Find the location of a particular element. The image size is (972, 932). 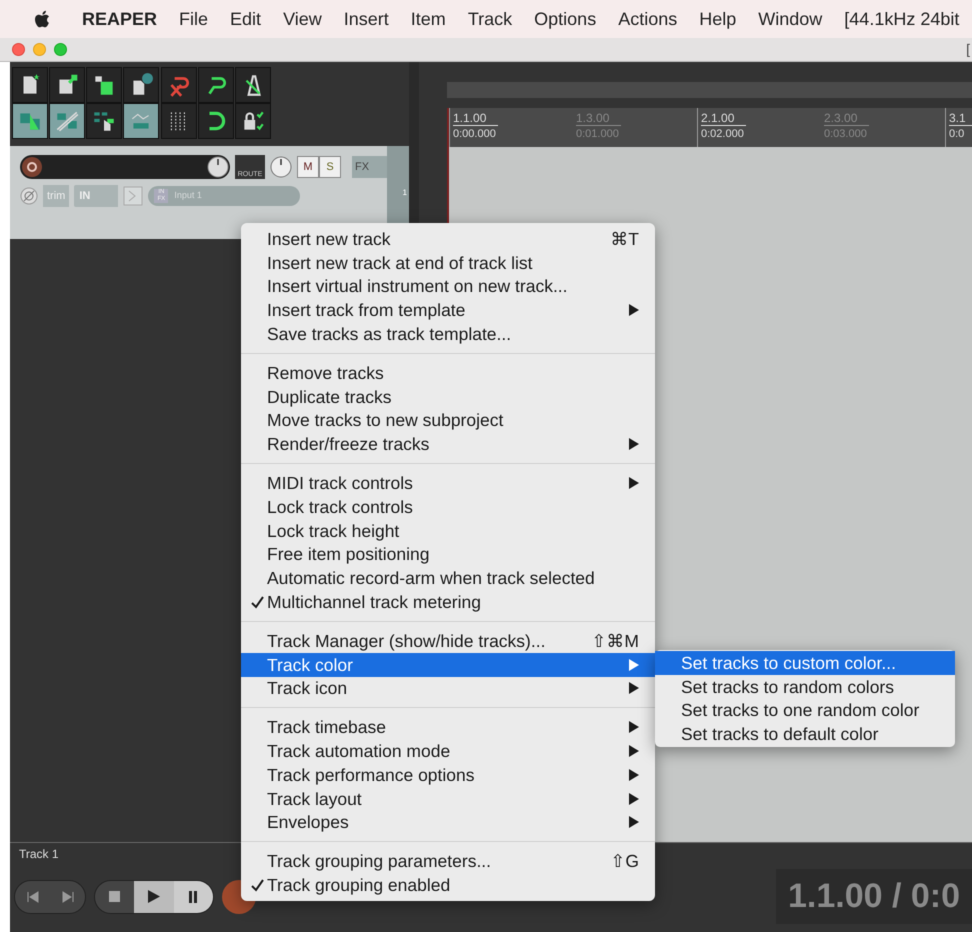

submenu-item: Set tracks to one random color is located at coordinates (805, 710).